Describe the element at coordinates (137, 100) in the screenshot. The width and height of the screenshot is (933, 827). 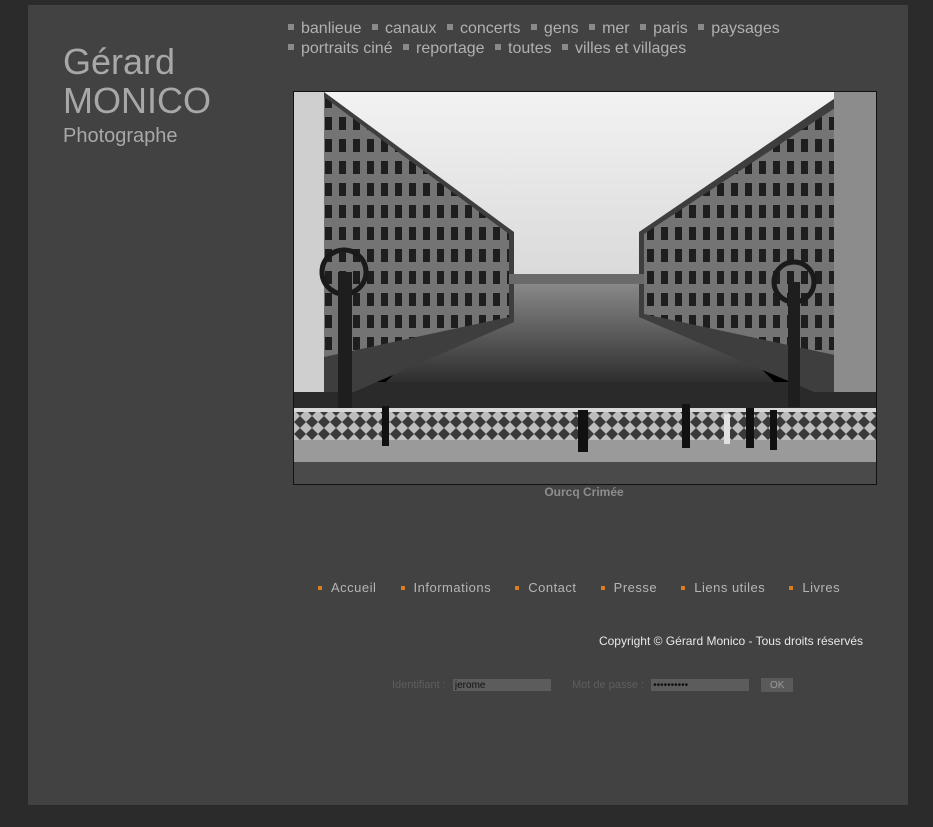
I see `brand-last-name: MONICO` at that location.